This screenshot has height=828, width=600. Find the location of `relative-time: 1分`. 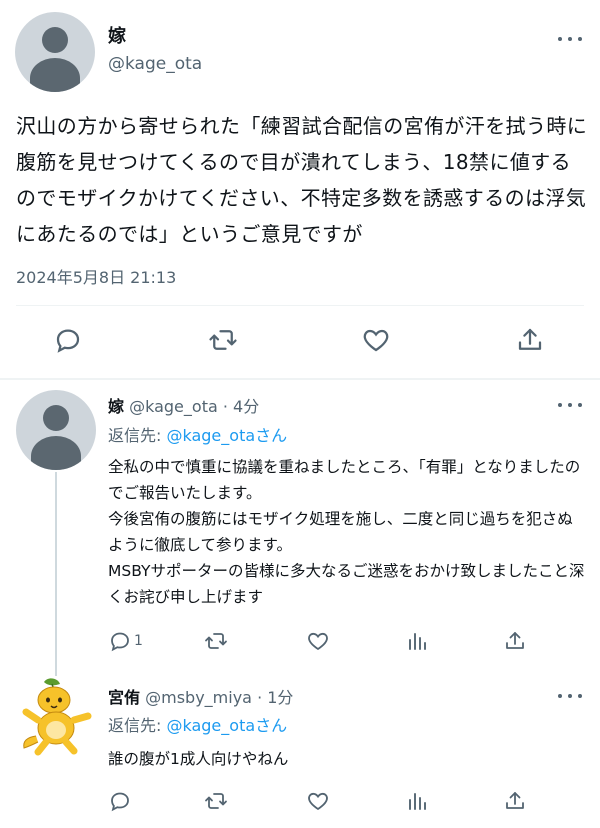

relative-time: 1分 is located at coordinates (280, 697).